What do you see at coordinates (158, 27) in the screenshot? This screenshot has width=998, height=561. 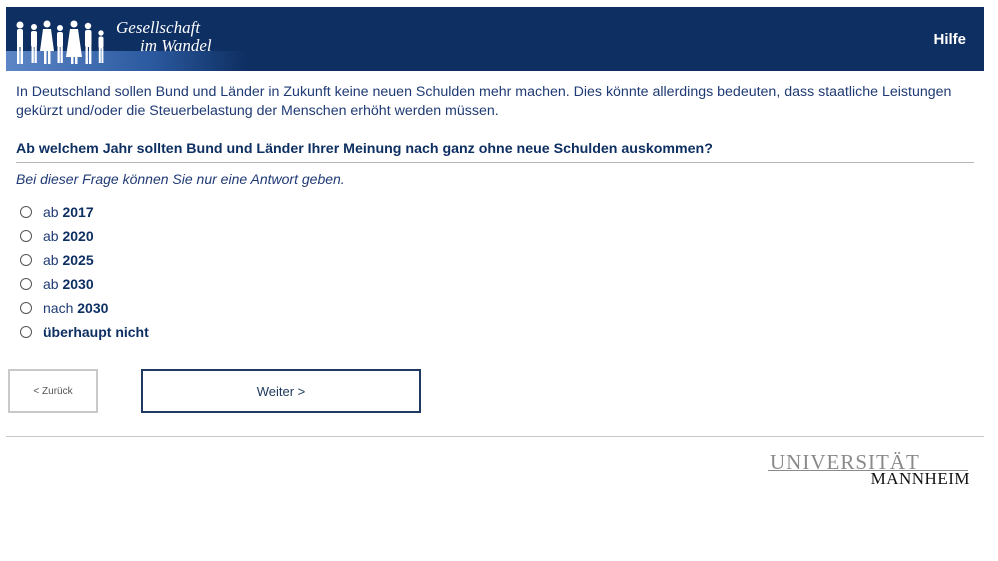 I see `logo-line-1: Gesellschaft` at bounding box center [158, 27].